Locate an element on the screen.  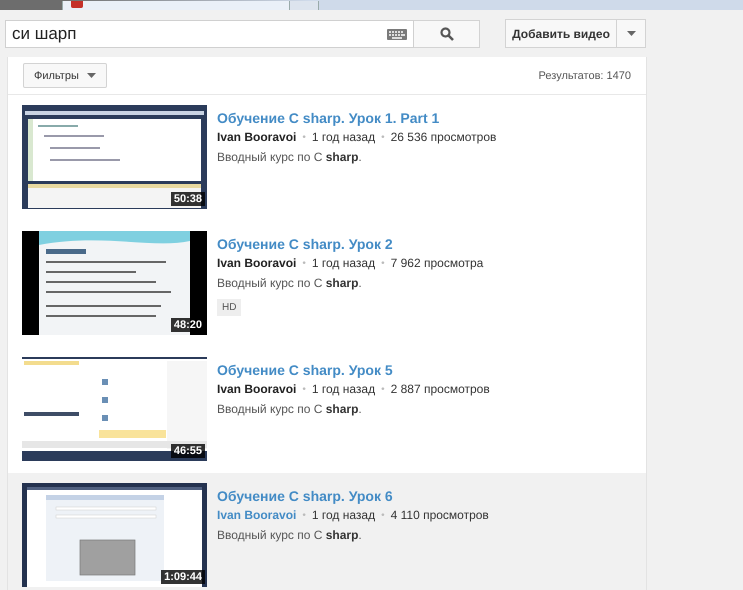
filters-button: Фильтры is located at coordinates (65, 75).